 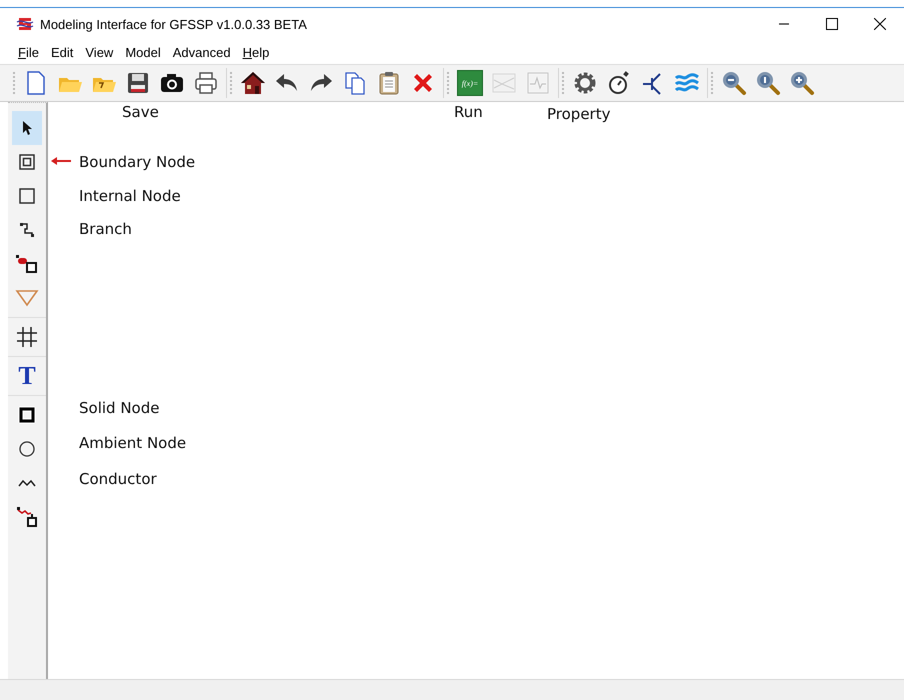 What do you see at coordinates (768, 83) in the screenshot?
I see `magnifier-icon` at bounding box center [768, 83].